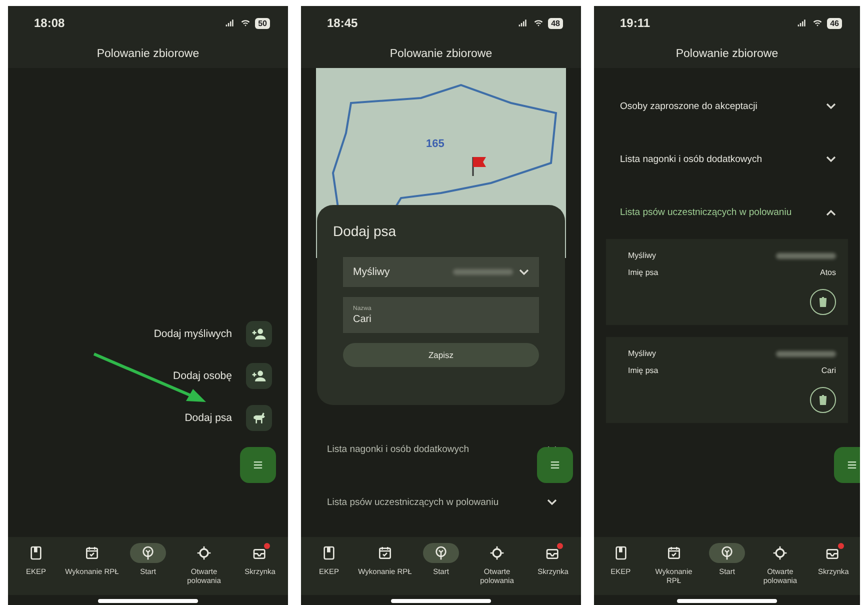  Describe the element at coordinates (689, 106) in the screenshot. I see `section-header: Osoby zaproszone do akceptacji` at that location.